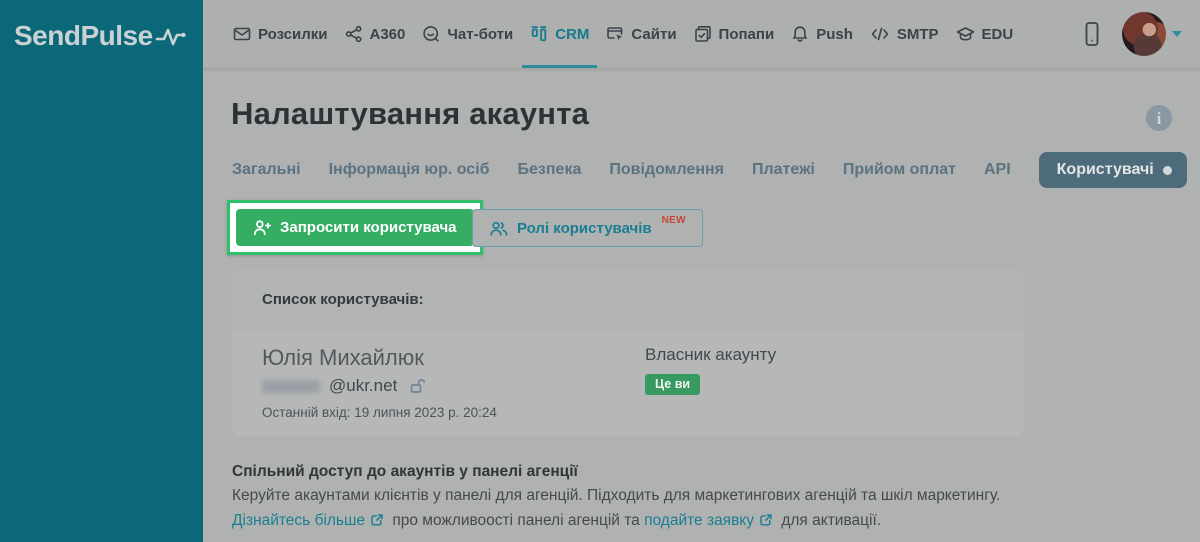 The width and height of the screenshot is (1200, 542). What do you see at coordinates (800, 34) in the screenshot?
I see `bell-icon` at bounding box center [800, 34].